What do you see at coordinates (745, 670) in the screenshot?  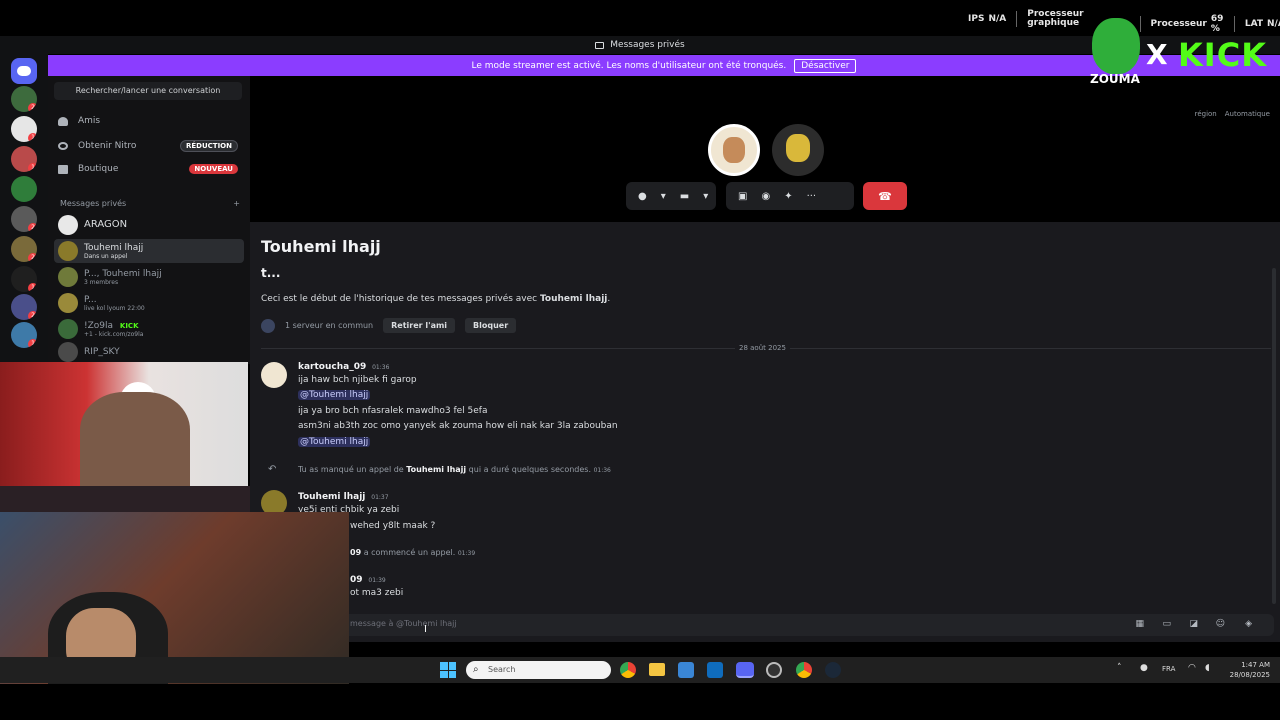 I see `discord-taskbar-icon` at bounding box center [745, 670].